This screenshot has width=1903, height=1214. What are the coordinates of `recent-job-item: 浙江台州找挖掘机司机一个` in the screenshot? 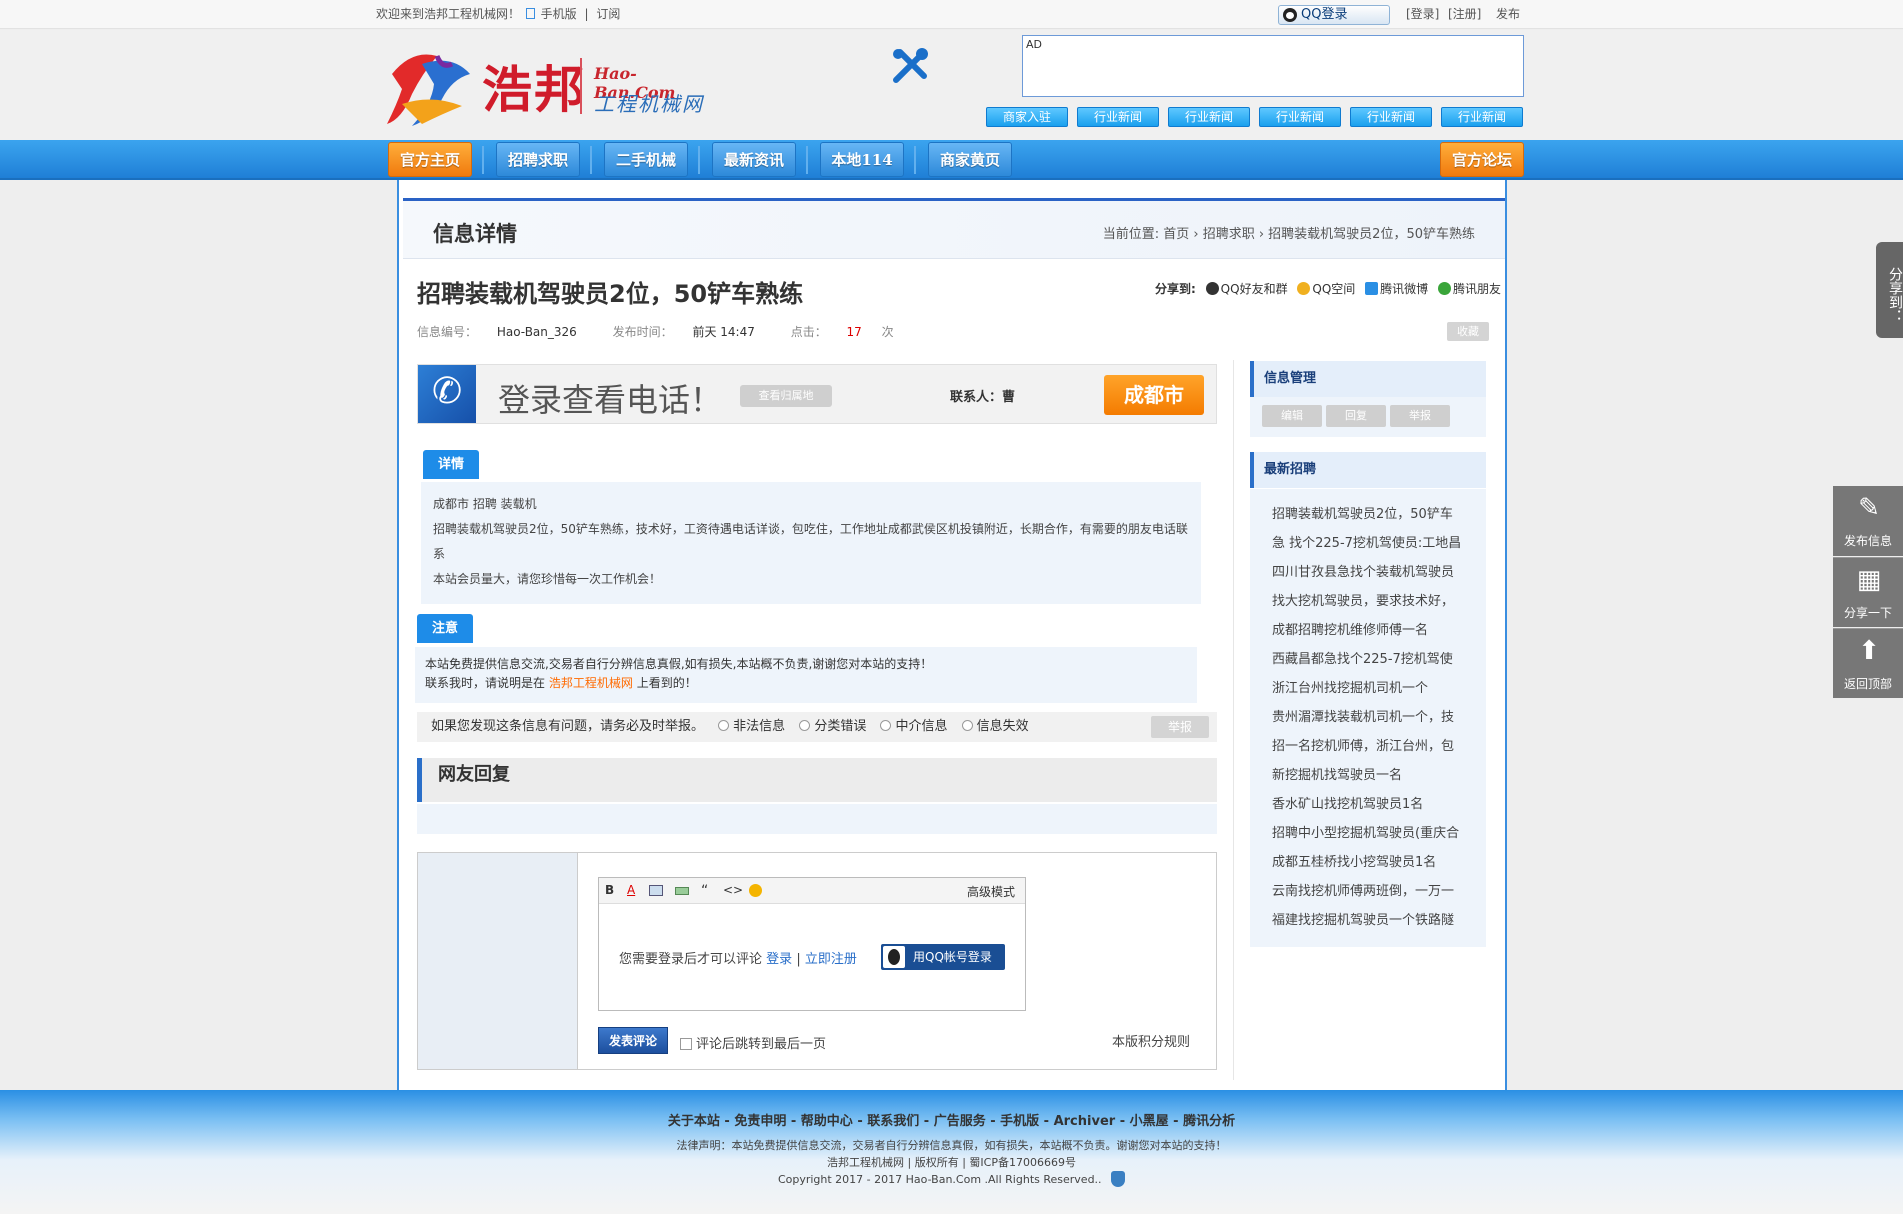 It's located at (1372, 686).